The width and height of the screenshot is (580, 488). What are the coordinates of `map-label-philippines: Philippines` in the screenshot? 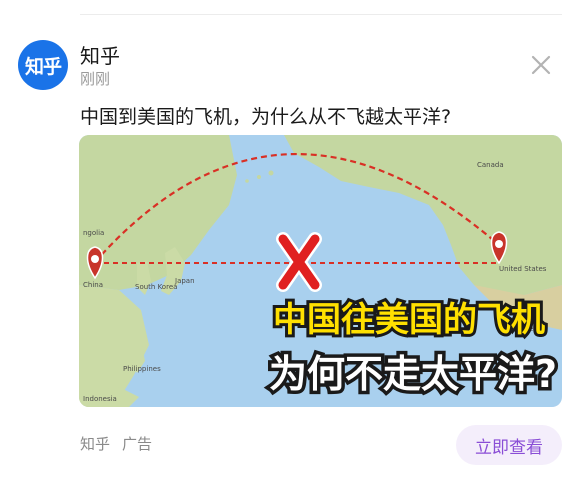 It's located at (142, 369).